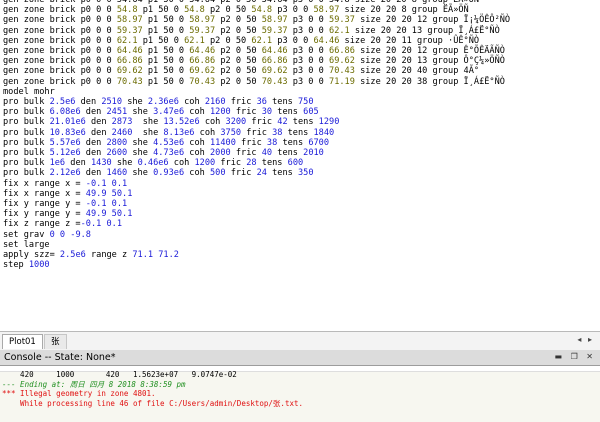 Image resolution: width=600 pixels, height=422 pixels. I want to click on code-token: 30, so click(267, 112).